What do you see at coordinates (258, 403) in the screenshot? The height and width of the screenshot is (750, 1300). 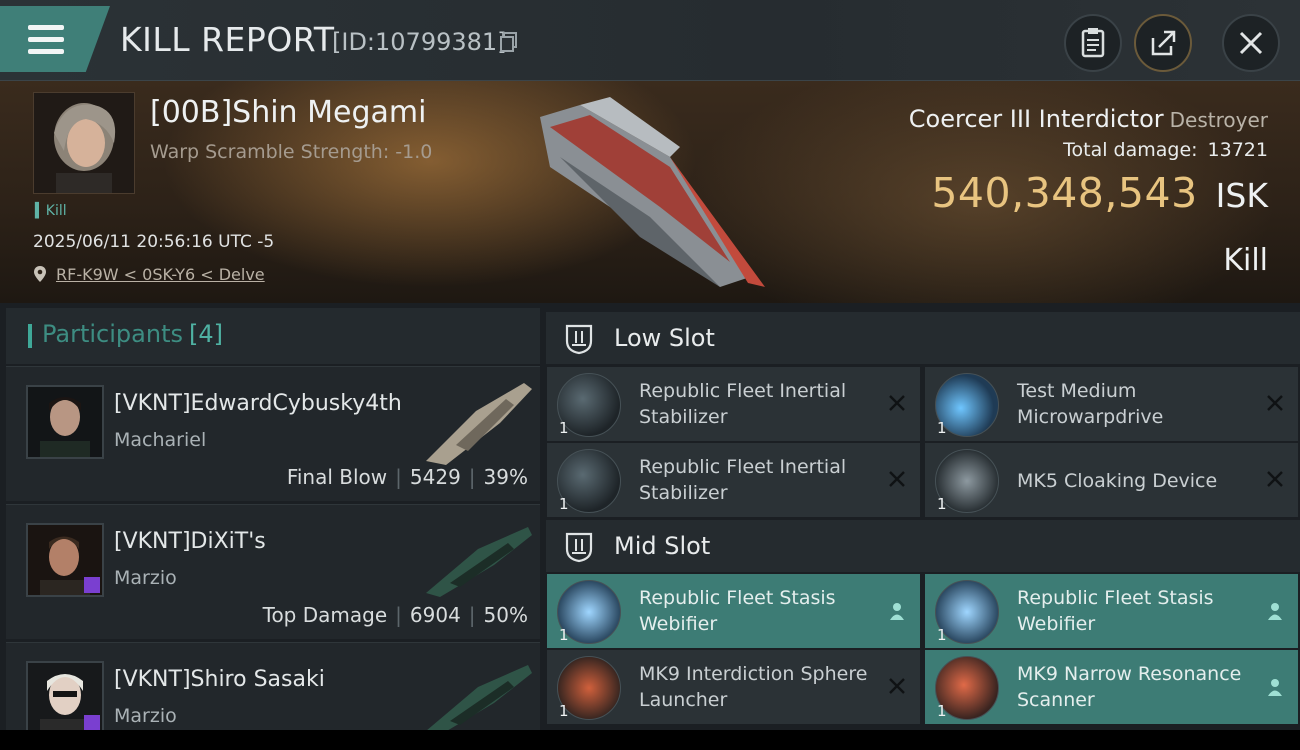 I see `participant-name: [VKNT]EdwardCybusky4th` at bounding box center [258, 403].